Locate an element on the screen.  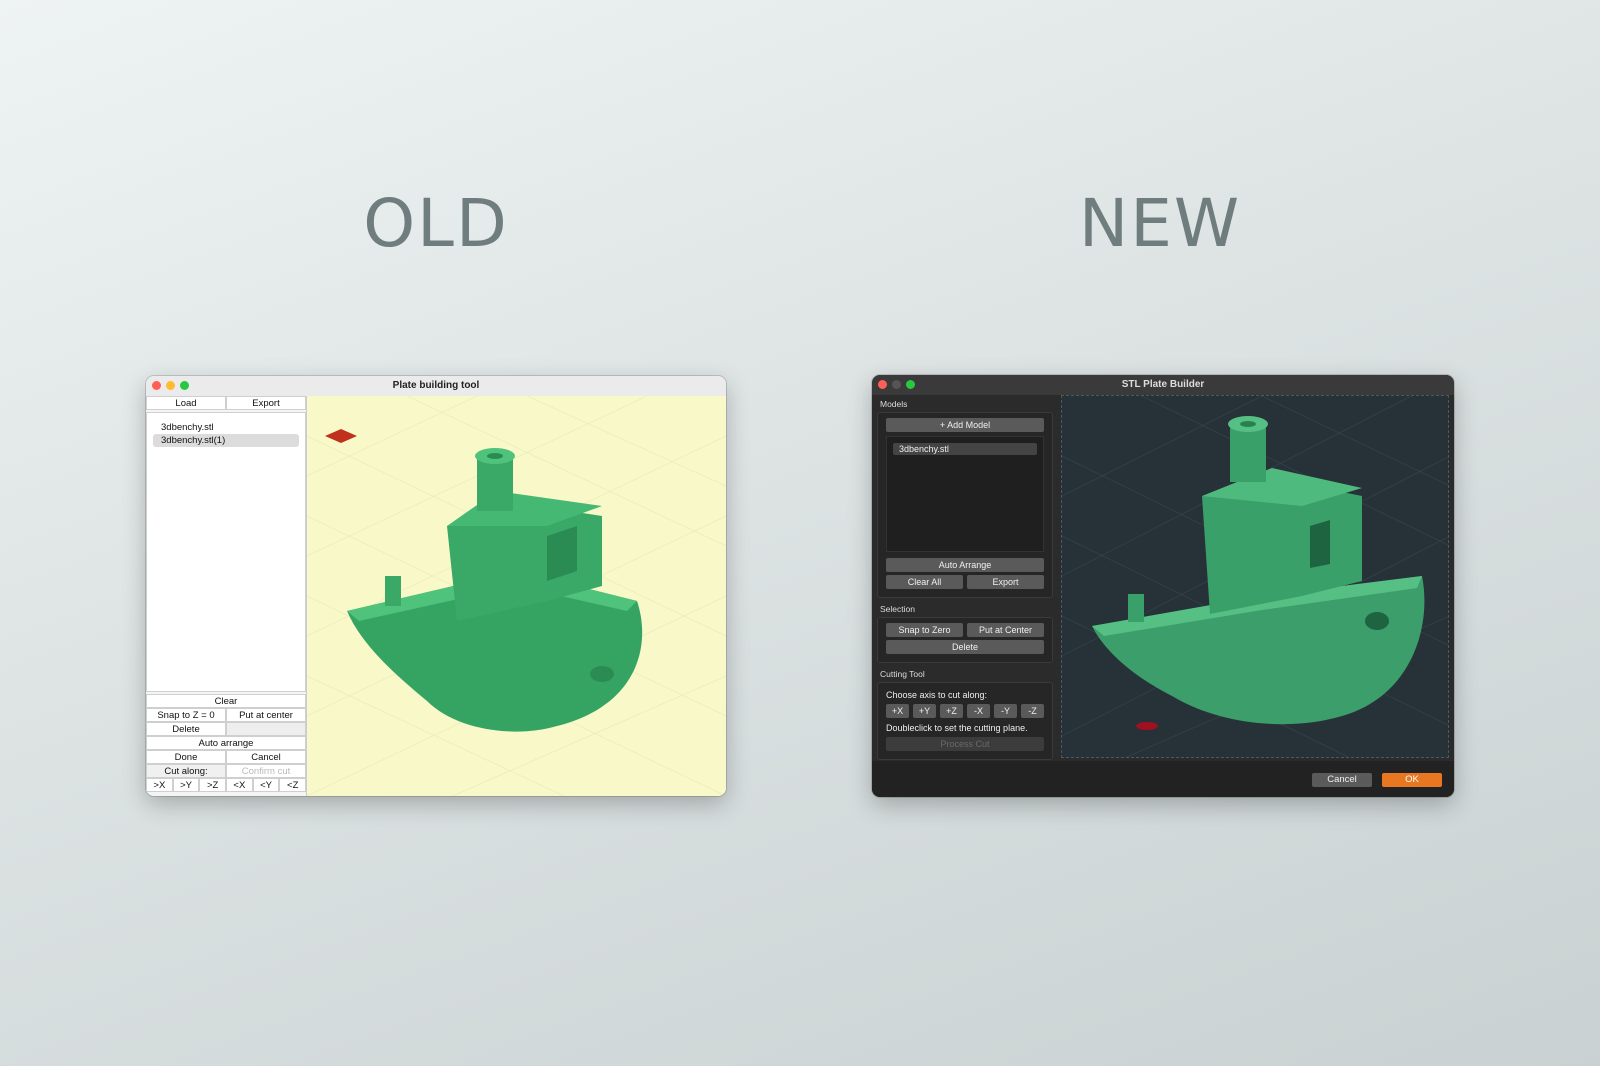
cut-axis-button: -X is located at coordinates (978, 711).